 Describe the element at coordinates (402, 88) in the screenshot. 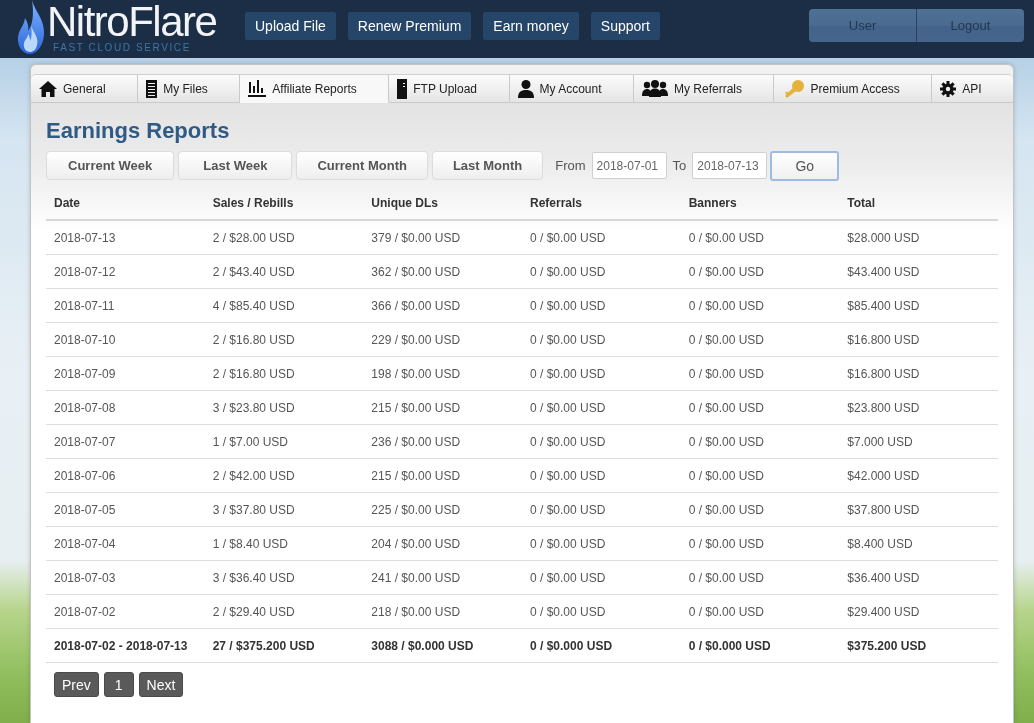

I see `server-icon` at that location.